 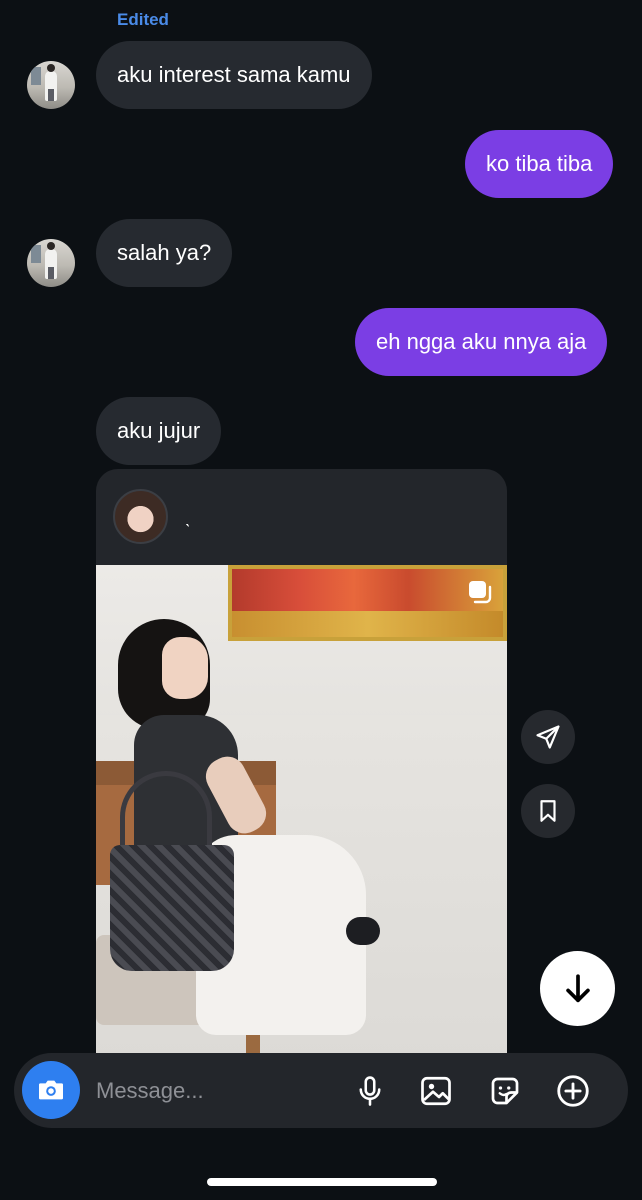 What do you see at coordinates (234, 75) in the screenshot?
I see `message-bubble-incoming: aku interest sama kamu` at bounding box center [234, 75].